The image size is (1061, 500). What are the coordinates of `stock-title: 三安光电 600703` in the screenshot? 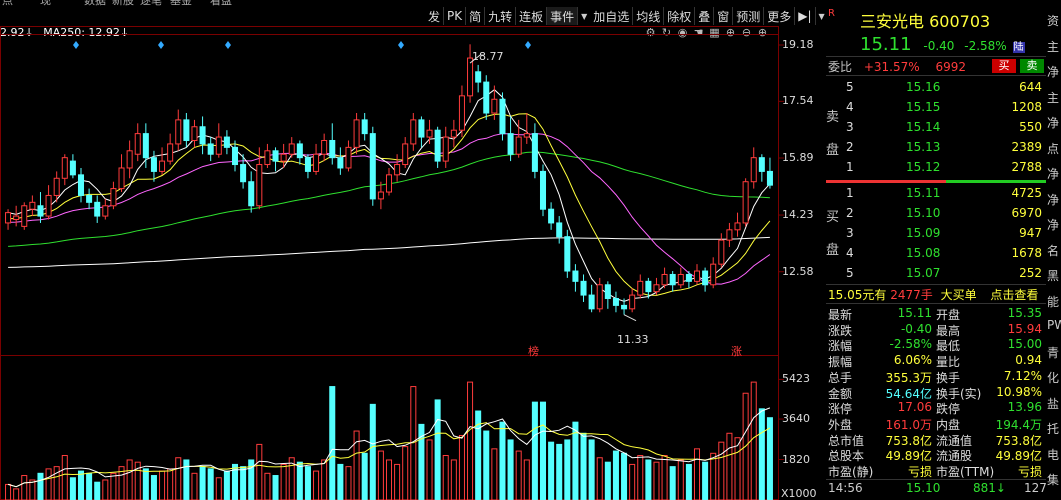 It's located at (925, 19).